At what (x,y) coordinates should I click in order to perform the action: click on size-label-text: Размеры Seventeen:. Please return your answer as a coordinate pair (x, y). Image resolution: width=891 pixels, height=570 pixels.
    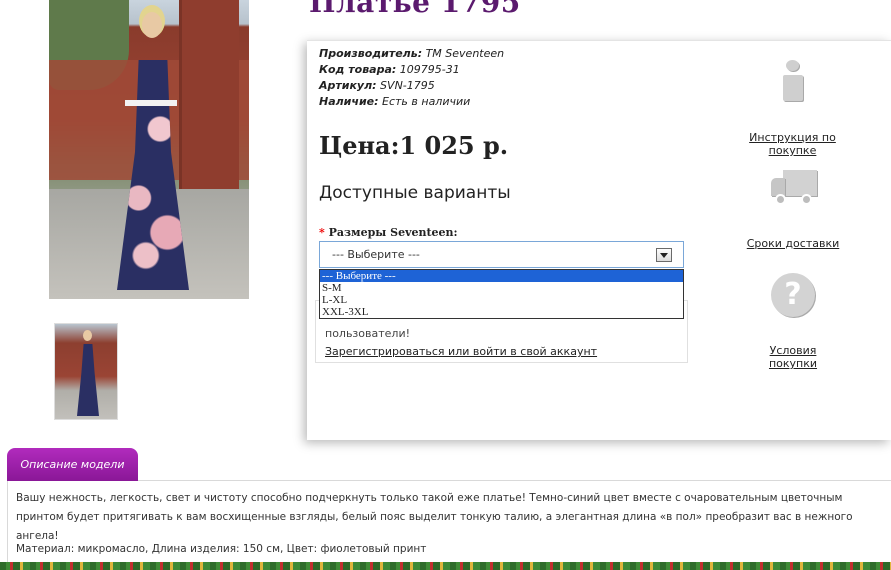
    Looking at the image, I should click on (393, 232).